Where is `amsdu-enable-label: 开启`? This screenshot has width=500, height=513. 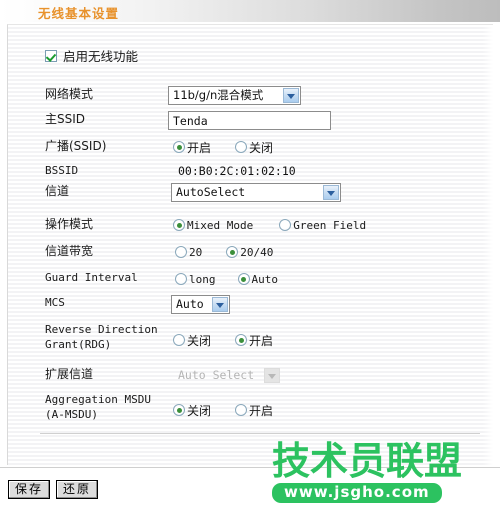 amsdu-enable-label: 开启 is located at coordinates (261, 410).